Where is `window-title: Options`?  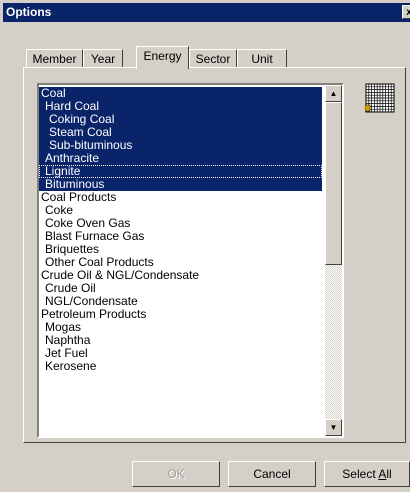
window-title: Options is located at coordinates (29, 12).